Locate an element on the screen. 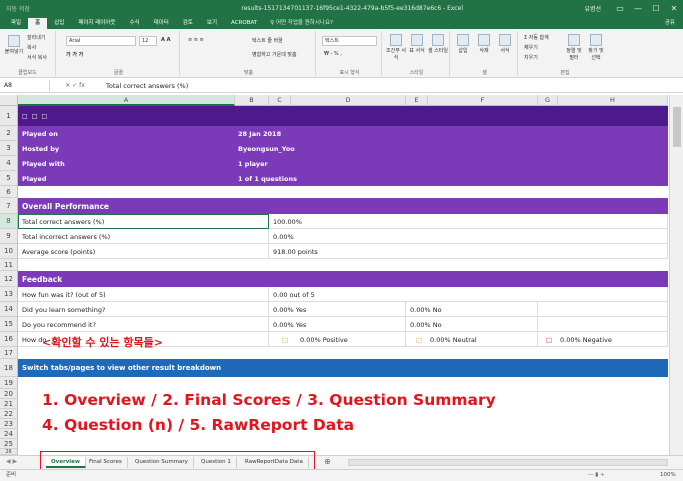  column-header-b: B is located at coordinates (252, 100).